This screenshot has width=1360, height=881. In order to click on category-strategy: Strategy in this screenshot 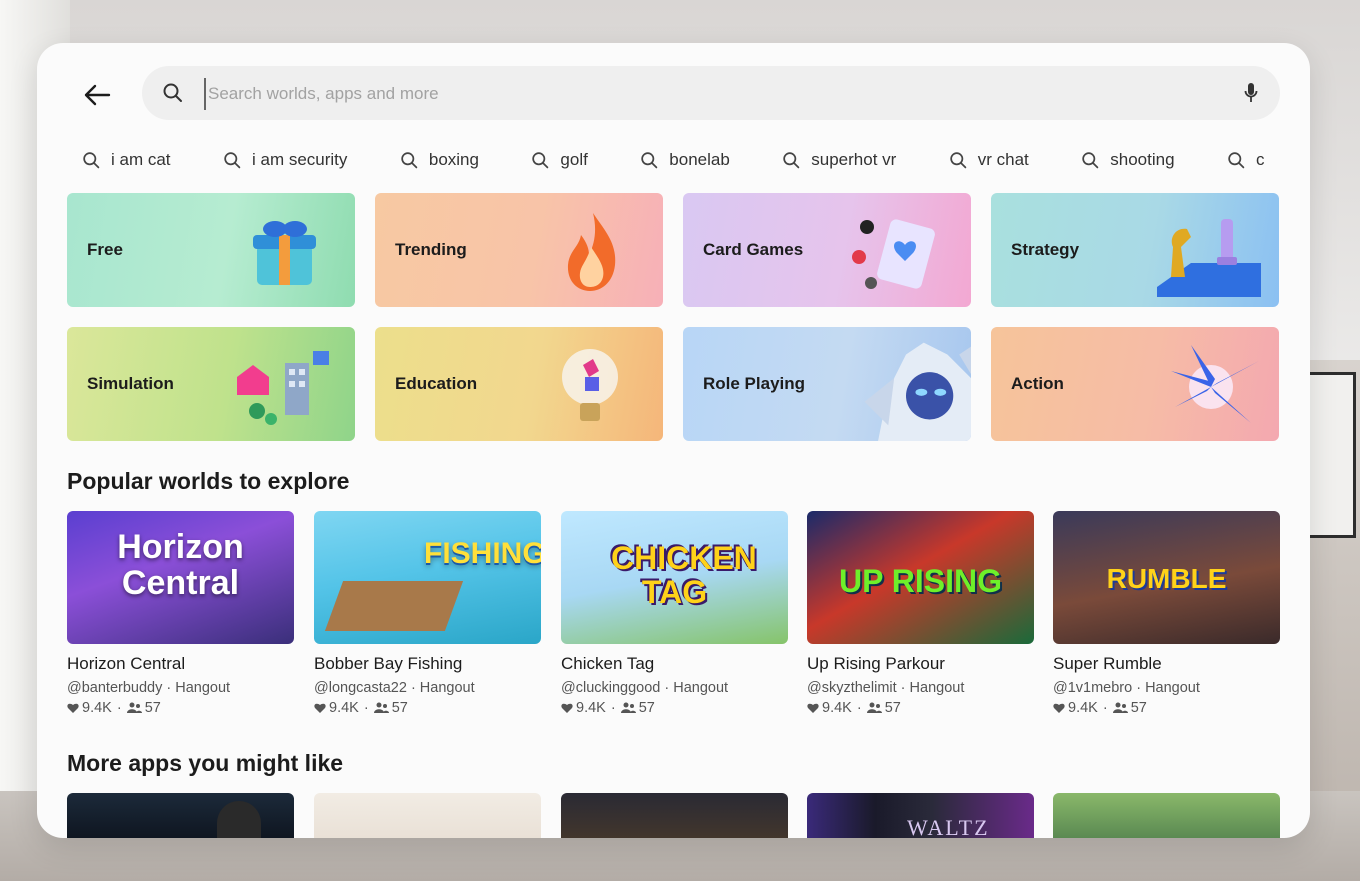, I will do `click(1135, 250)`.